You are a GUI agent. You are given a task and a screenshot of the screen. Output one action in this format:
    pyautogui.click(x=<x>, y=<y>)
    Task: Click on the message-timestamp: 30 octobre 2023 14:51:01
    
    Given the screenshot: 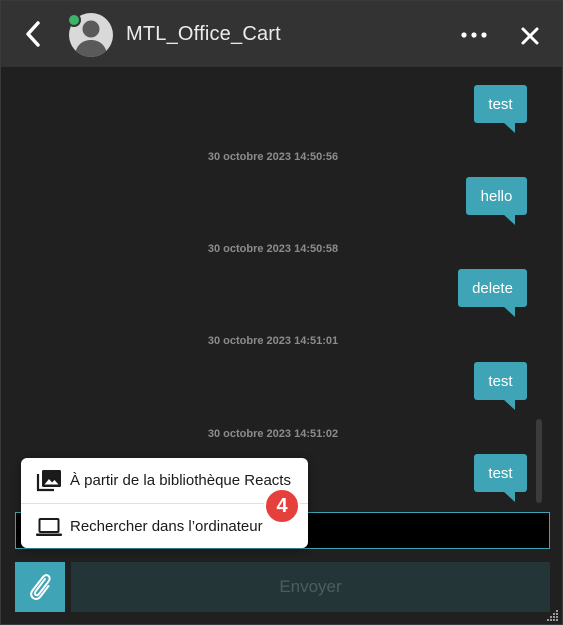 What is the action you would take?
    pyautogui.click(x=273, y=341)
    